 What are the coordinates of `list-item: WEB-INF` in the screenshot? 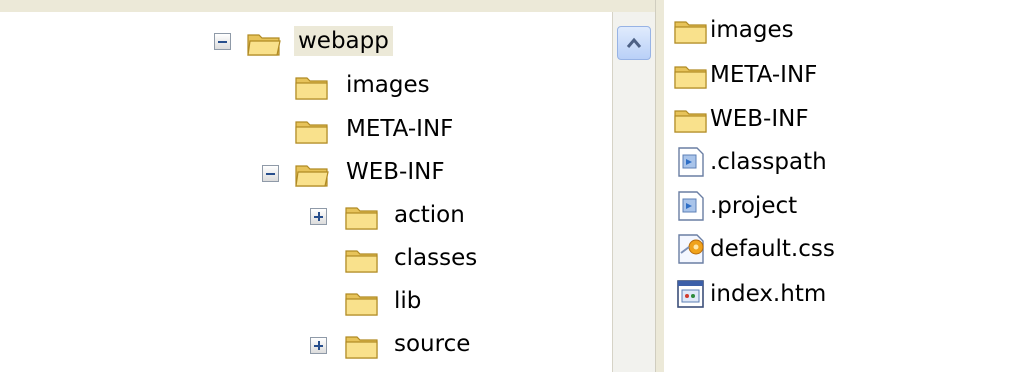 It's located at (740, 119).